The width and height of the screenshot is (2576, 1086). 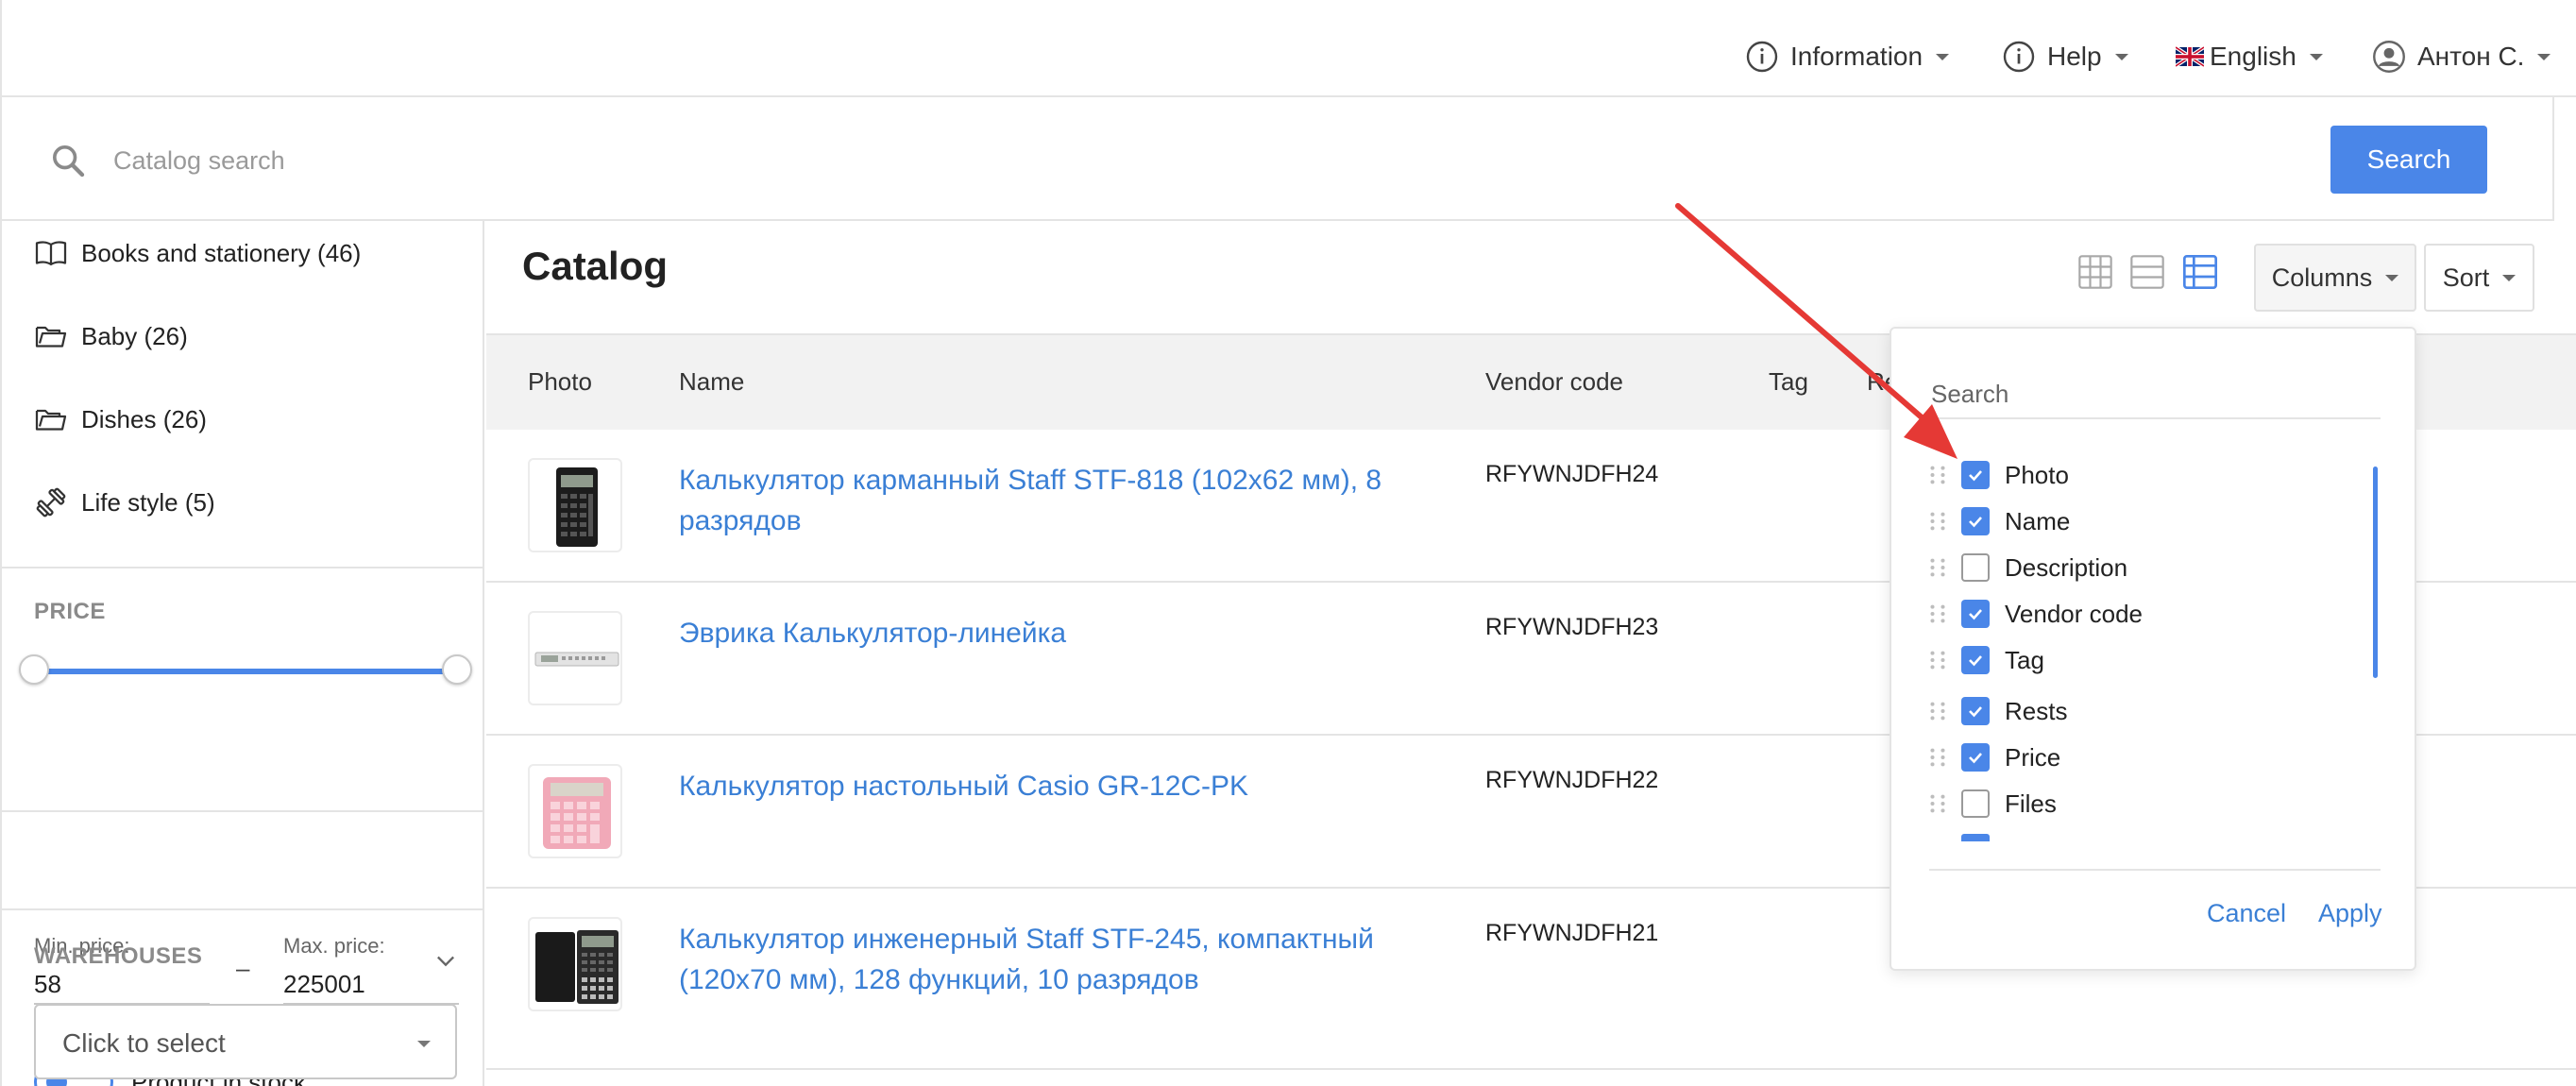 What do you see at coordinates (2147, 272) in the screenshot?
I see `list-view-icon` at bounding box center [2147, 272].